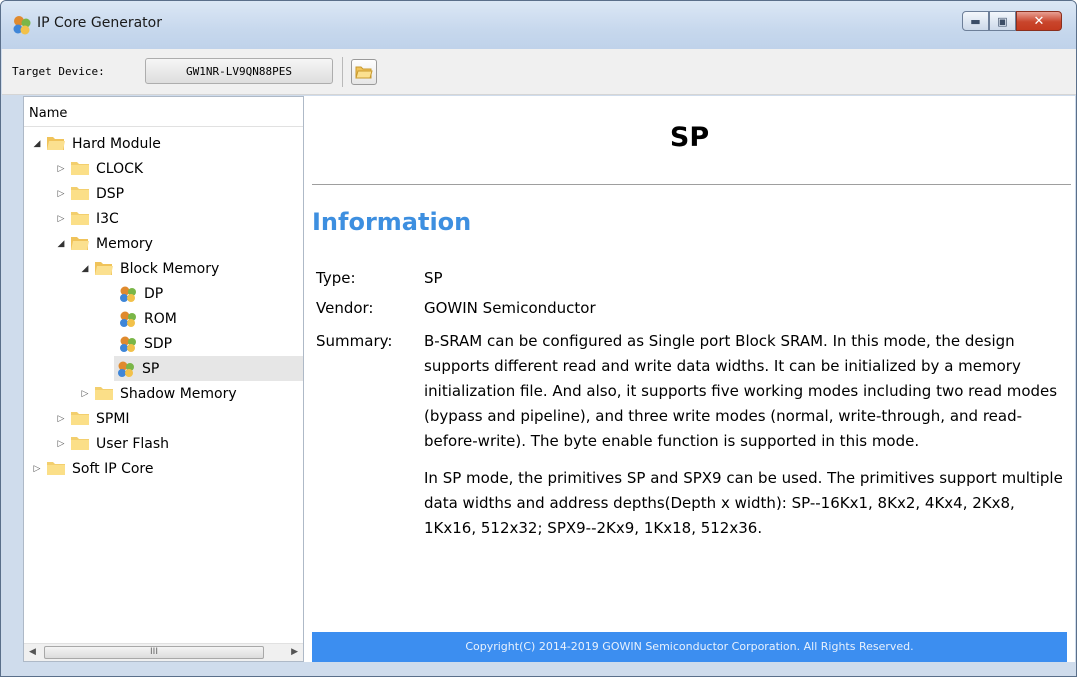  What do you see at coordinates (110, 193) in the screenshot?
I see `tree-item-label: DSP` at bounding box center [110, 193].